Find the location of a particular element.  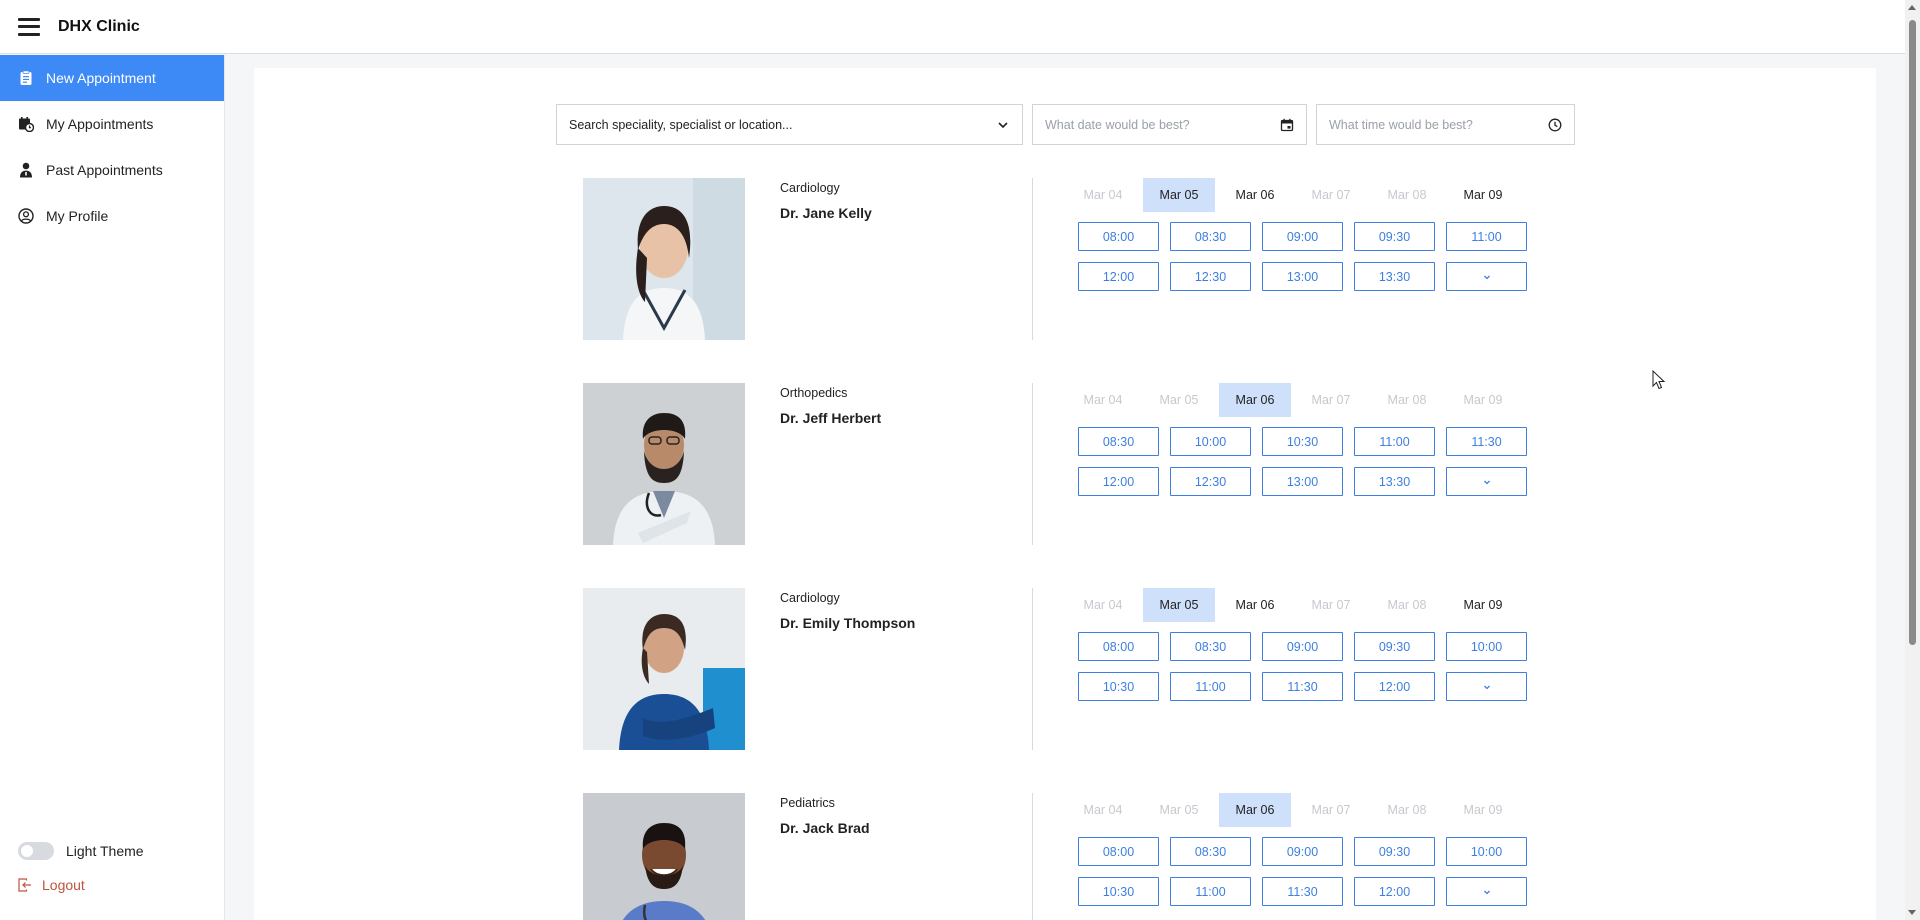

scroll-down-arrow-icon is located at coordinates (1912, 912).